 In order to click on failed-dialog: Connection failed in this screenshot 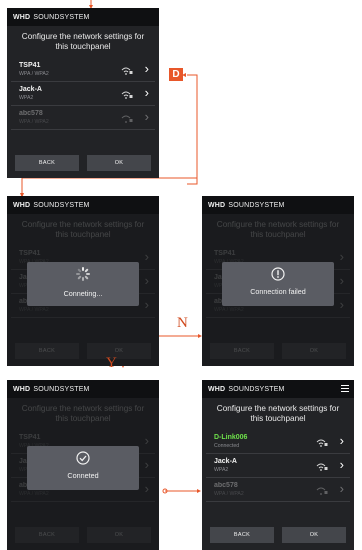, I will do `click(278, 284)`.